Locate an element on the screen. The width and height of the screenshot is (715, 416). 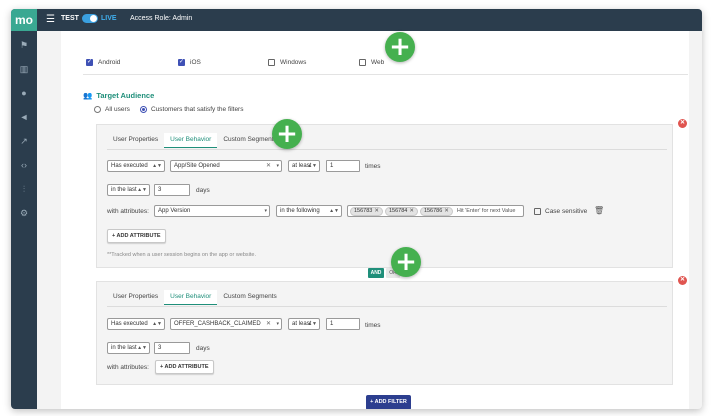
platform-label: Android is located at coordinates (109, 62).